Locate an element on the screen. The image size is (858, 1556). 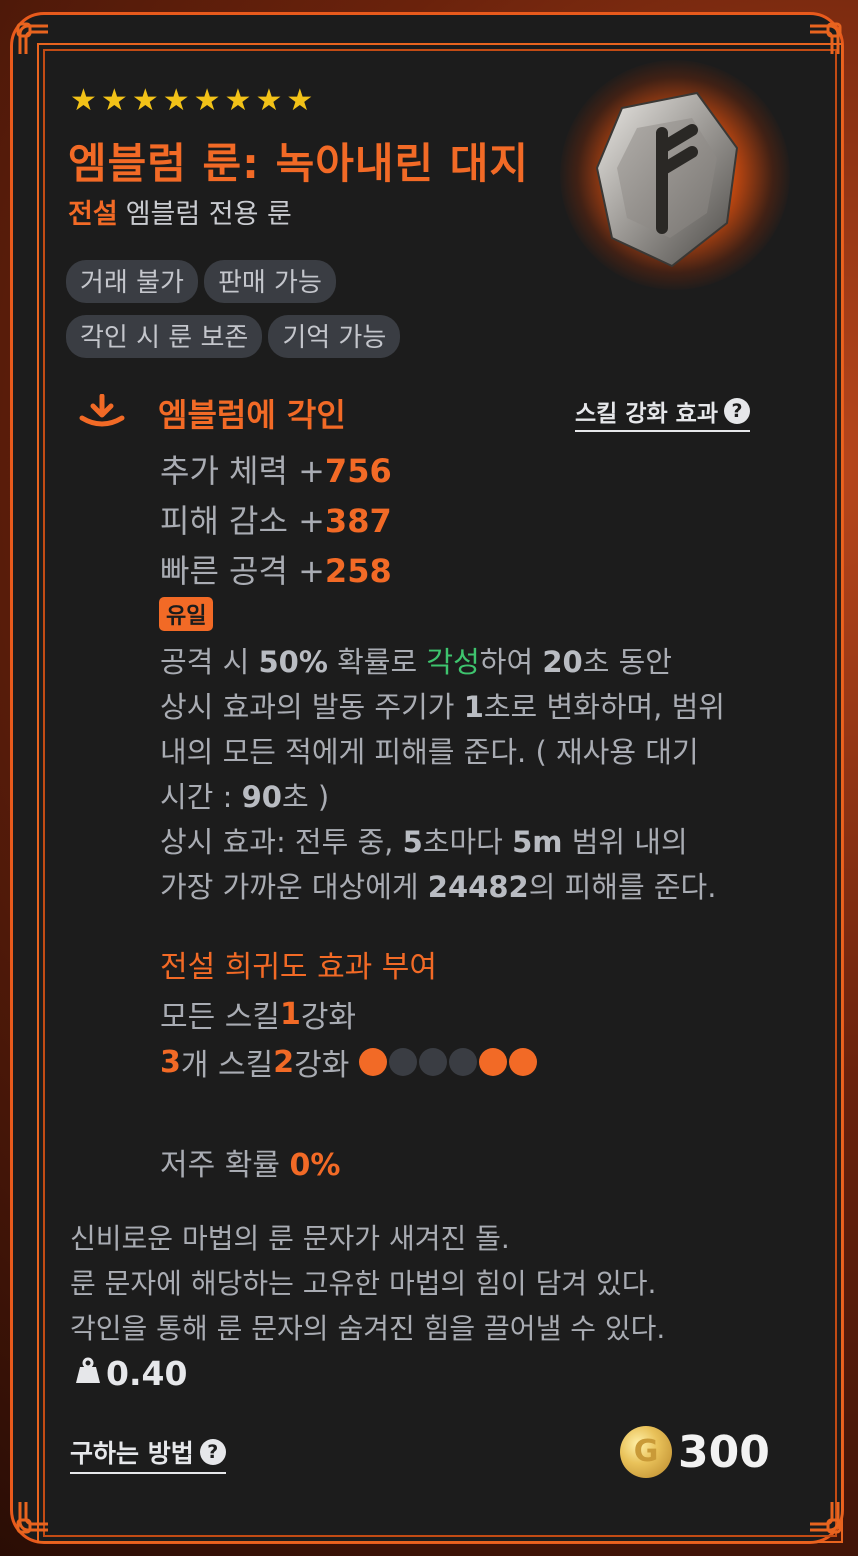
item-title: 엠블럼 룬: 녹아내린 대지 is located at coordinates (299, 163).